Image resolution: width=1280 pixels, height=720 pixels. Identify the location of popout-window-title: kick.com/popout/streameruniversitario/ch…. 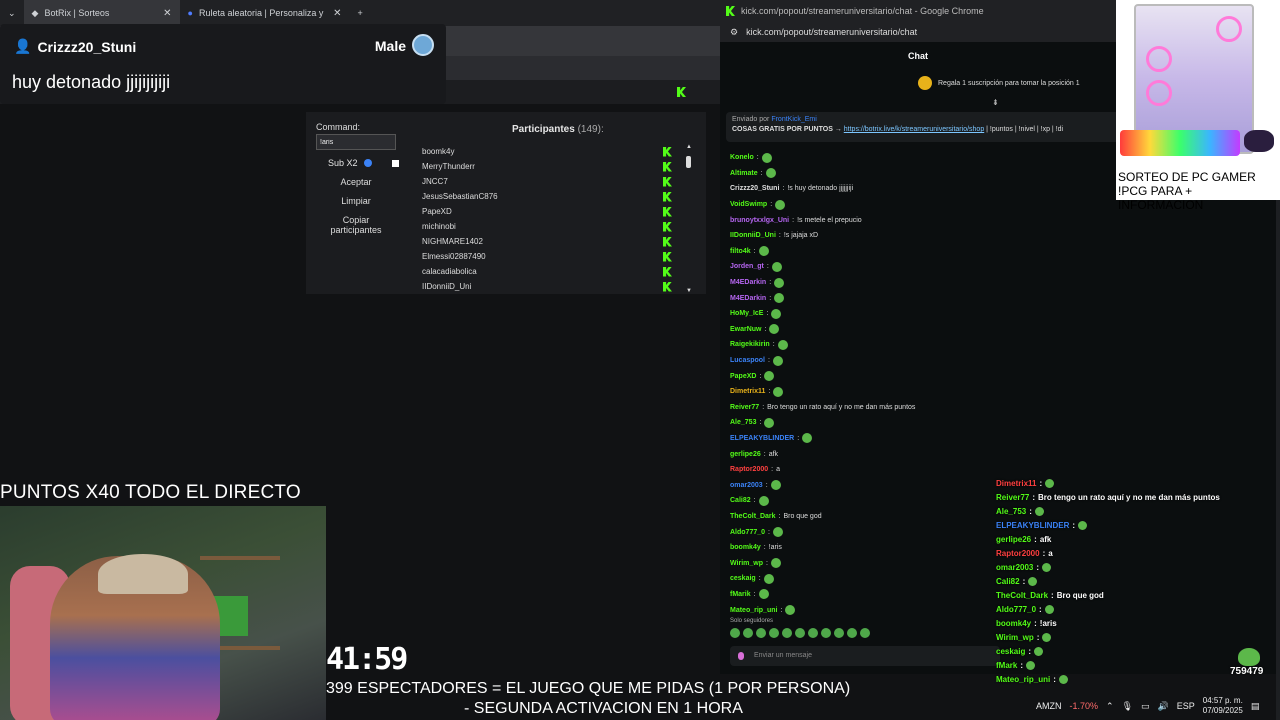
(862, 11).